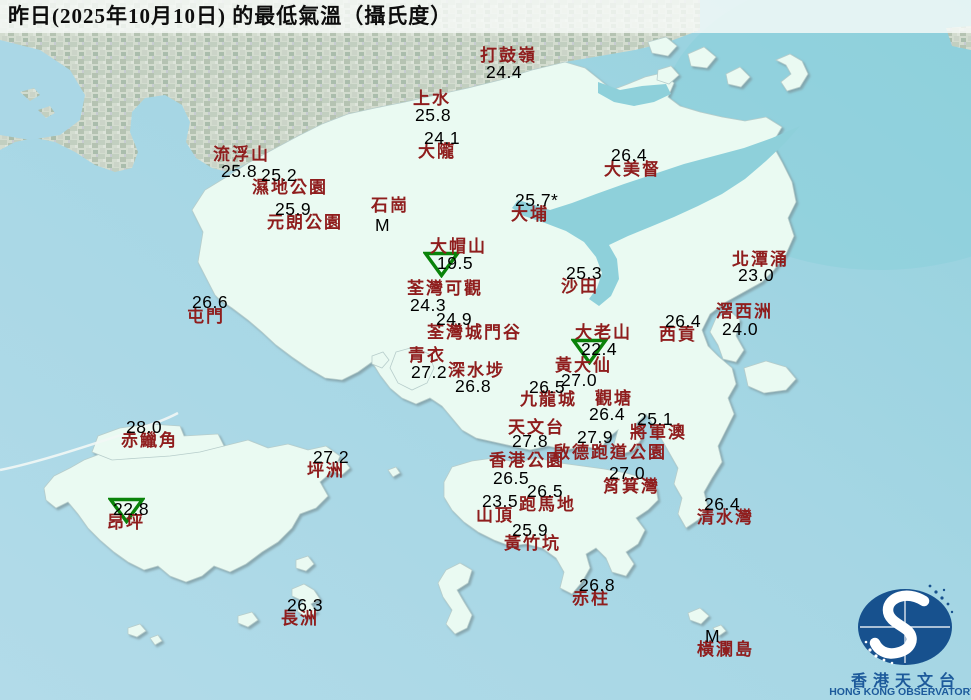  I want to click on station-temp-value: 26.3, so click(305, 605).